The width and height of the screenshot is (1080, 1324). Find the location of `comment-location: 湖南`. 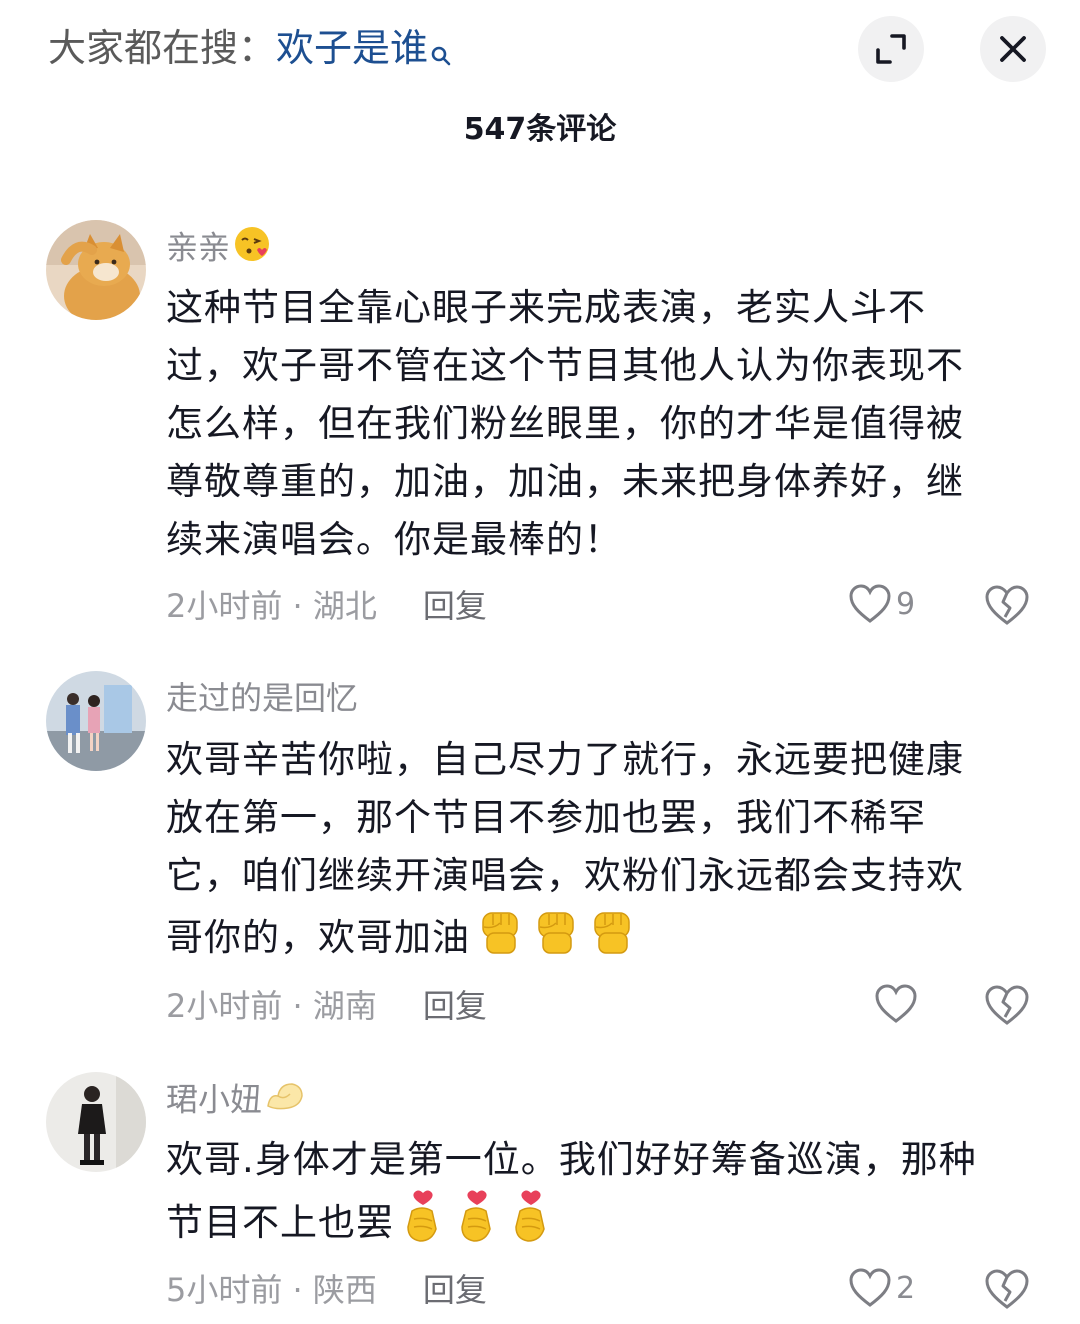

comment-location: 湖南 is located at coordinates (344, 1006).